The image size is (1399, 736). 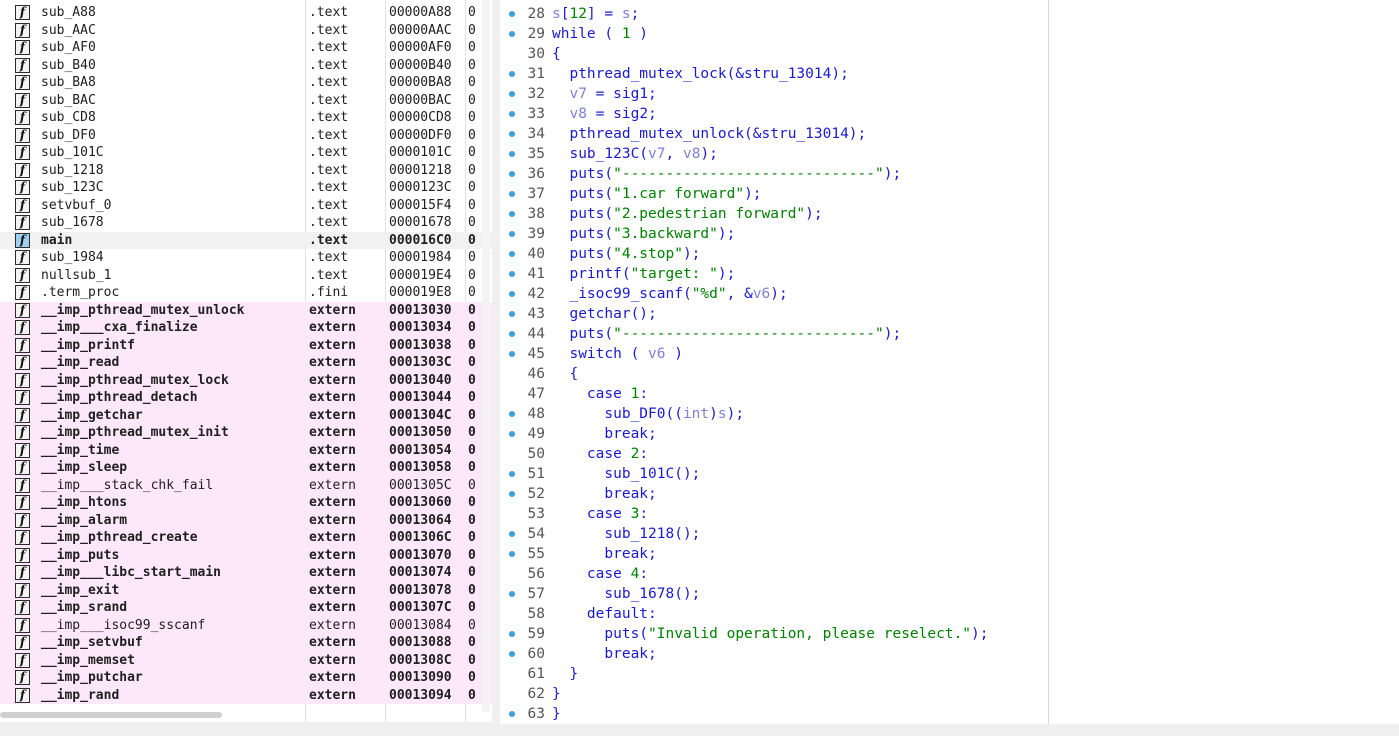 I want to click on function-row: f __imp___isoc99_sscanf extern 00013084 0, so click(x=246, y=625).